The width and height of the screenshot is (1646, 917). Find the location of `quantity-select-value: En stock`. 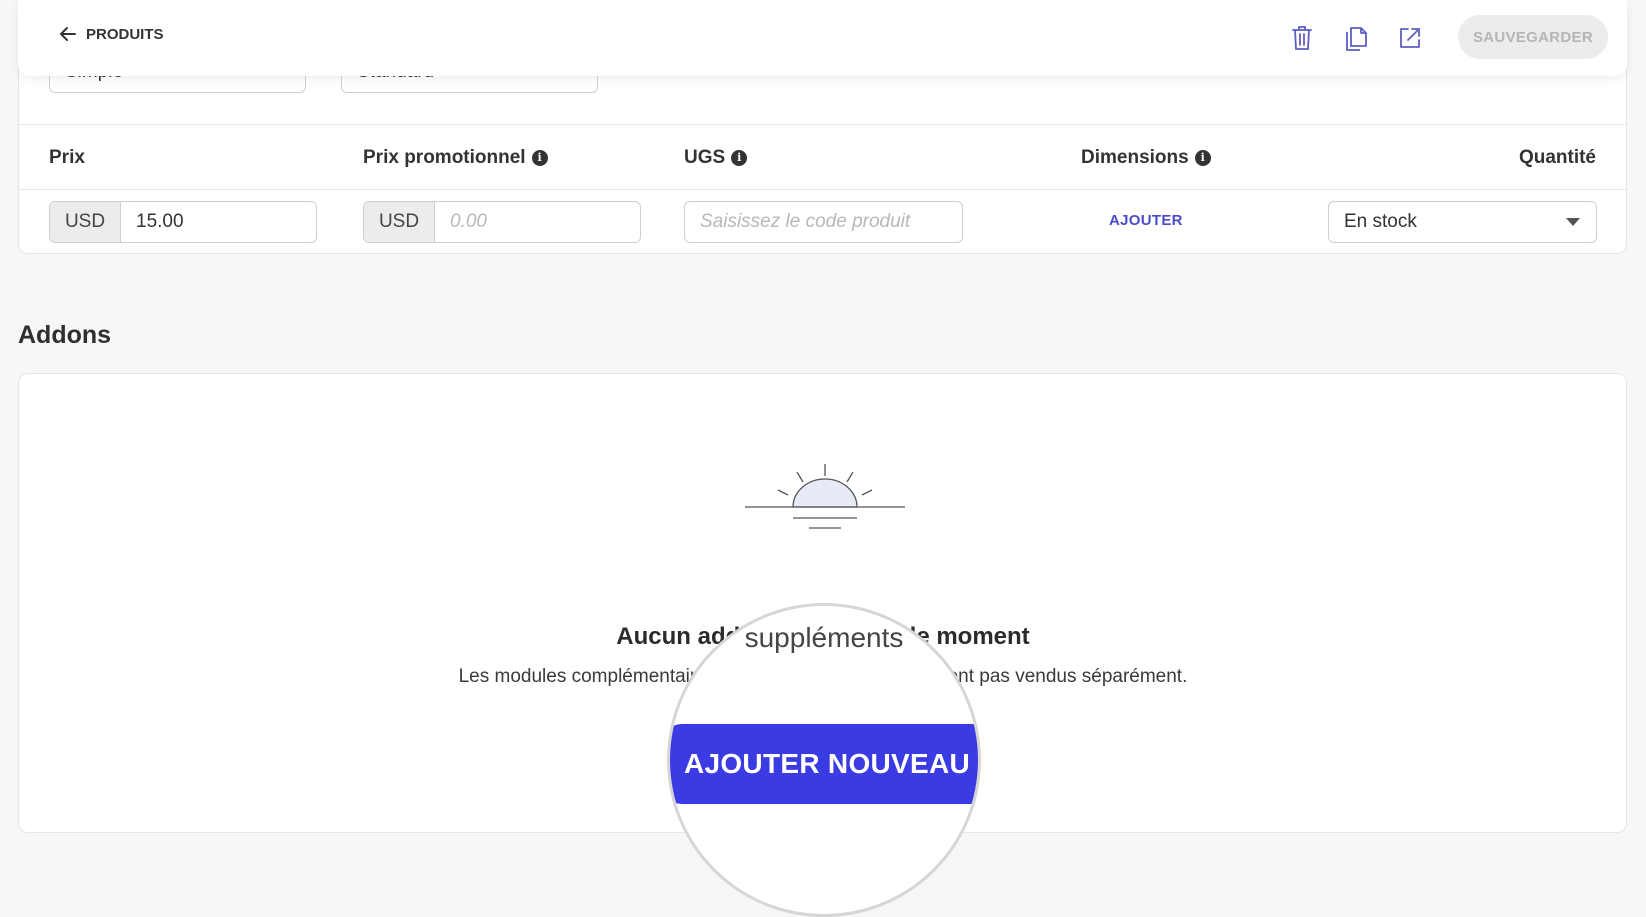

quantity-select-value: En stock is located at coordinates (1380, 221).